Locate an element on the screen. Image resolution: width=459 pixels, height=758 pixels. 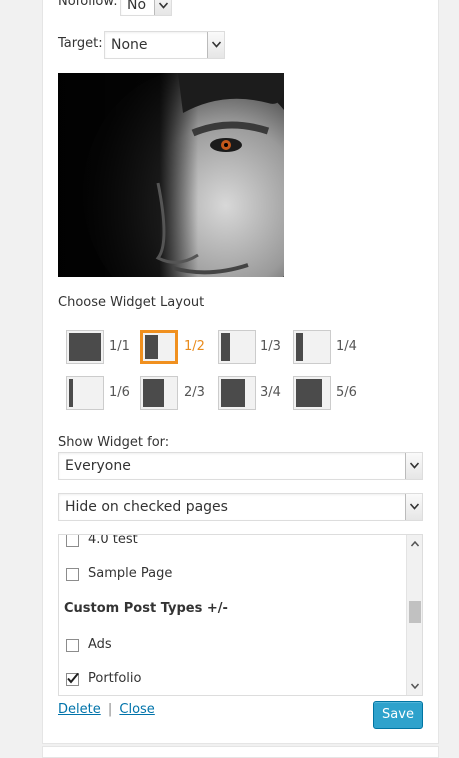
checkbox-portfolio is located at coordinates (72, 679).